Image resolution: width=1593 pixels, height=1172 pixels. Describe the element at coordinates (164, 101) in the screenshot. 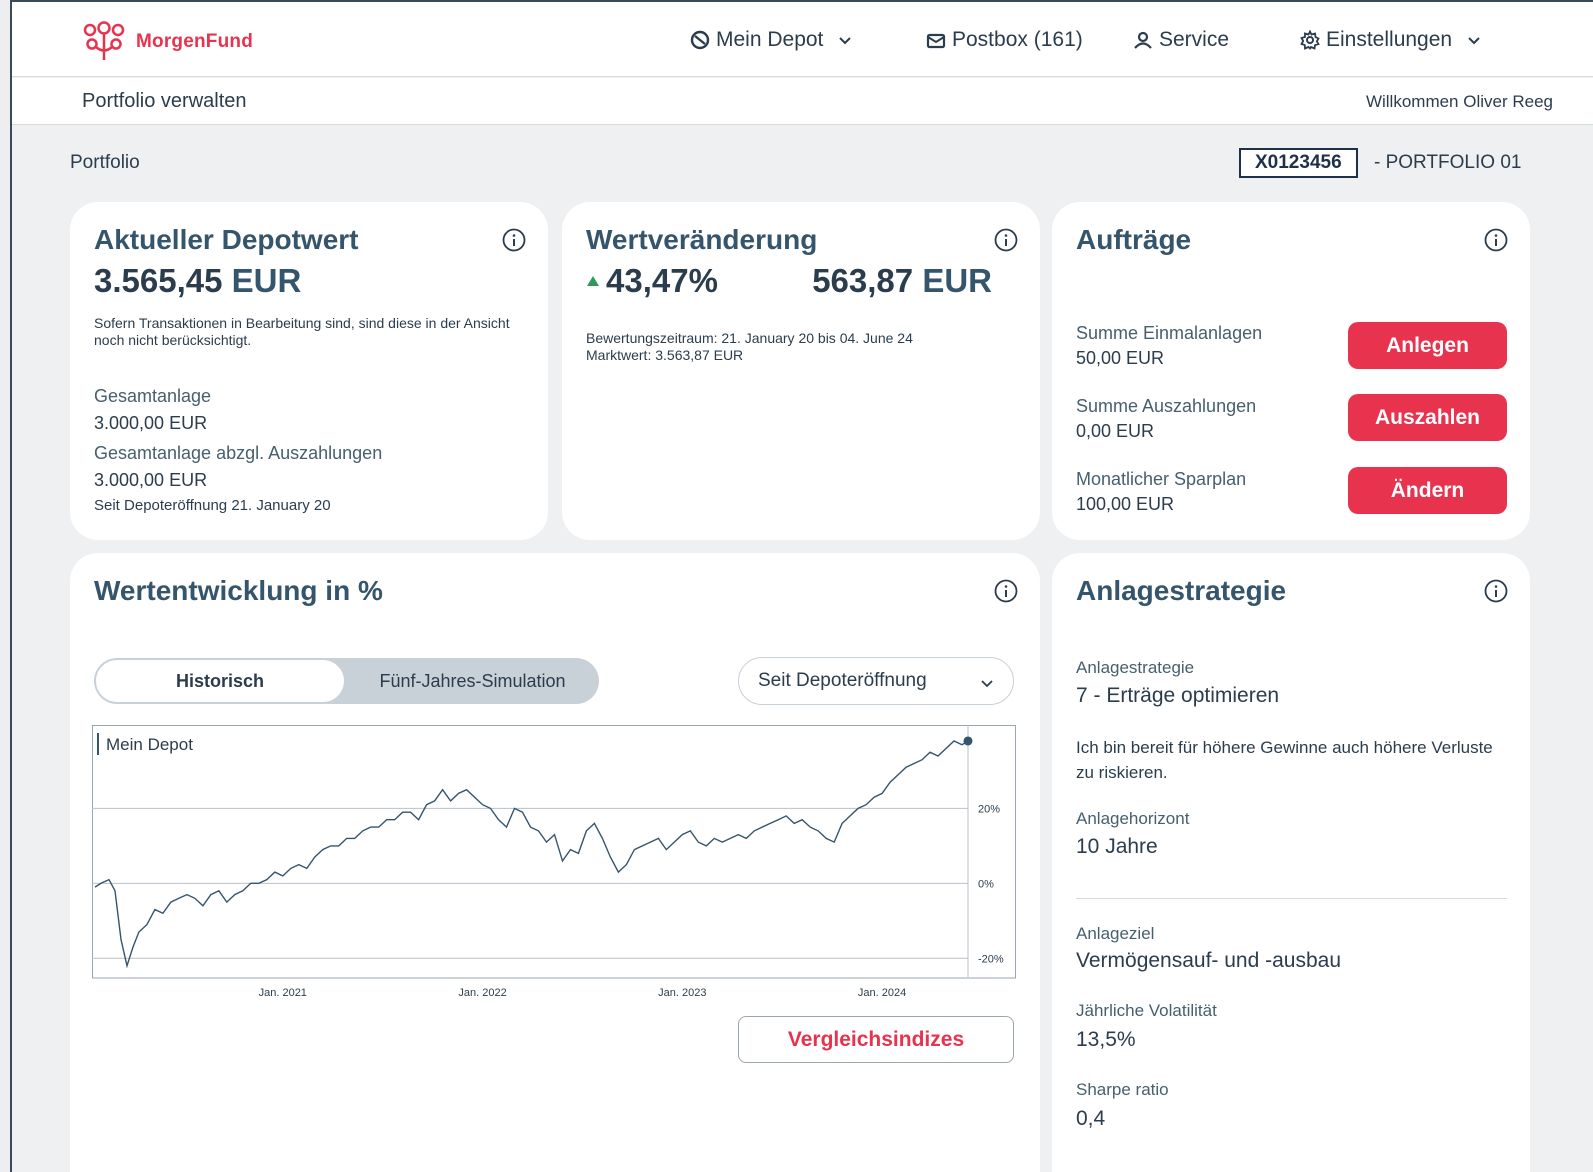

I see `page-title: Portfolio verwalten` at that location.